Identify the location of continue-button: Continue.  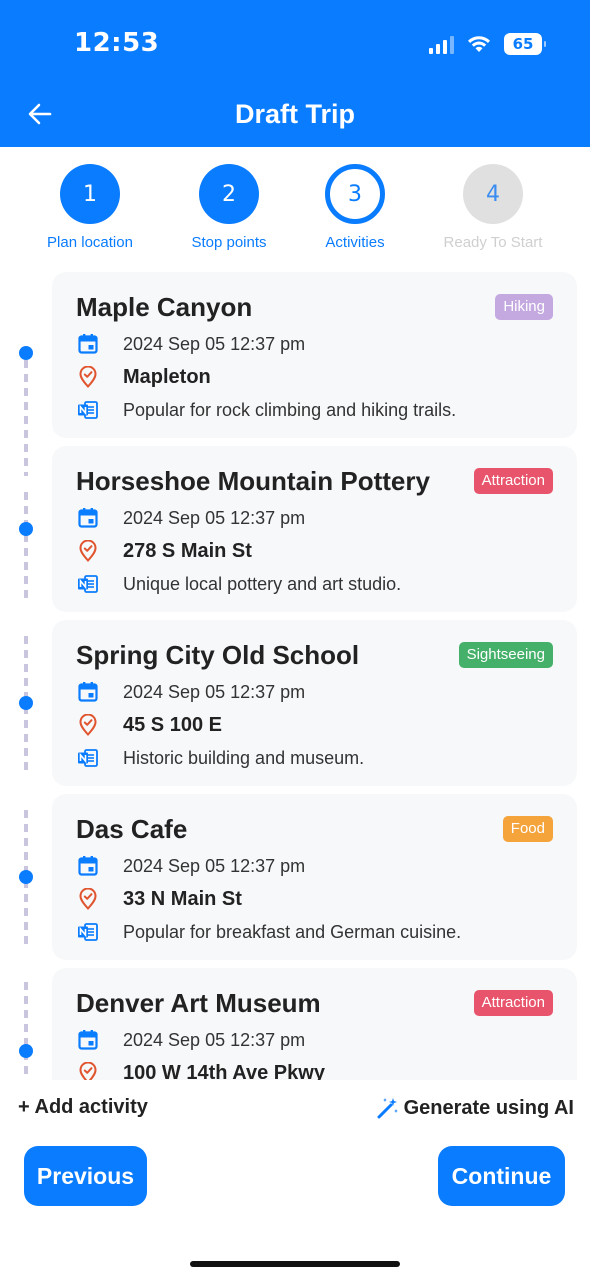
(501, 1176).